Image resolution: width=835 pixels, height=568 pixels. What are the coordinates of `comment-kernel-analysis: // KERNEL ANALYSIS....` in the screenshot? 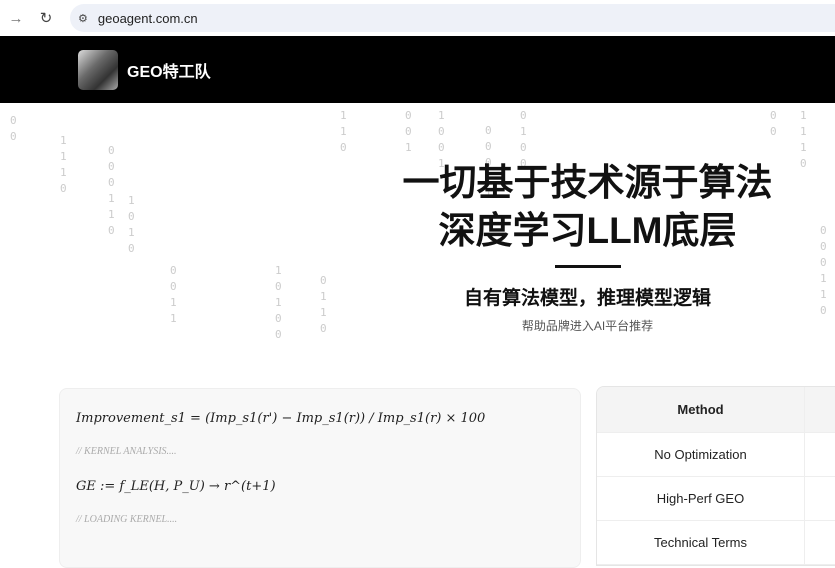 It's located at (126, 451).